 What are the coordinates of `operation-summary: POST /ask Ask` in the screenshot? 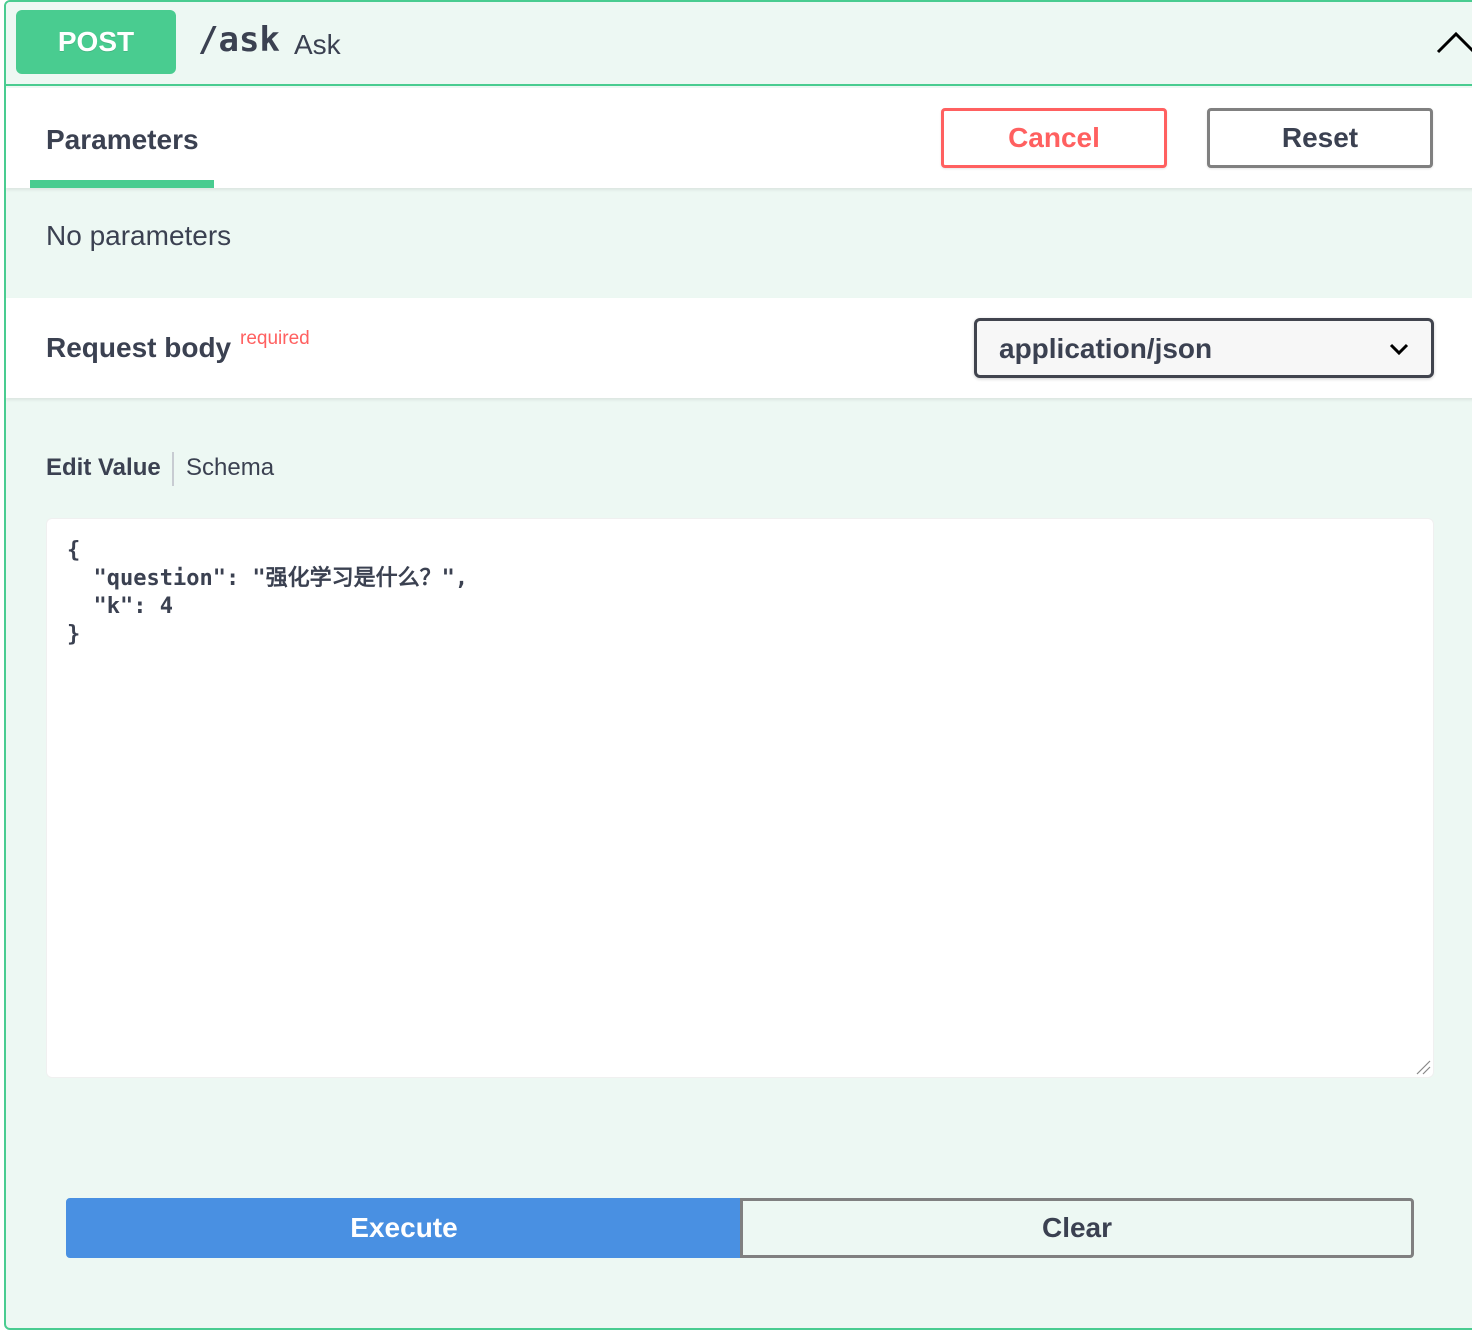 It's located at (739, 44).